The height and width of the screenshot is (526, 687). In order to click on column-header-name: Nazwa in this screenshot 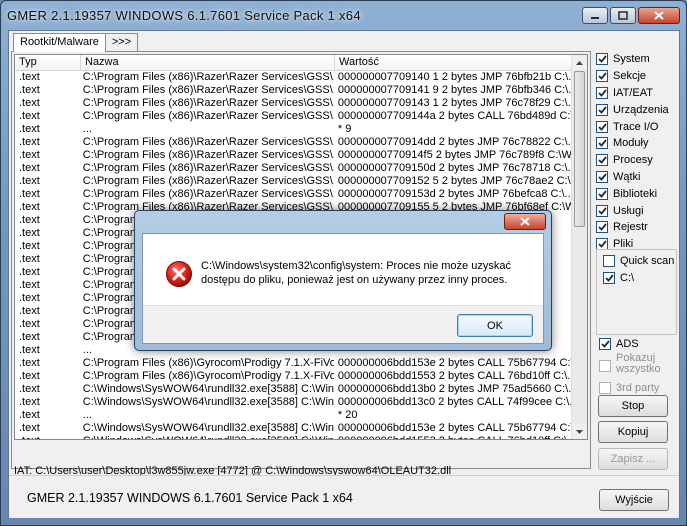, I will do `click(208, 62)`.